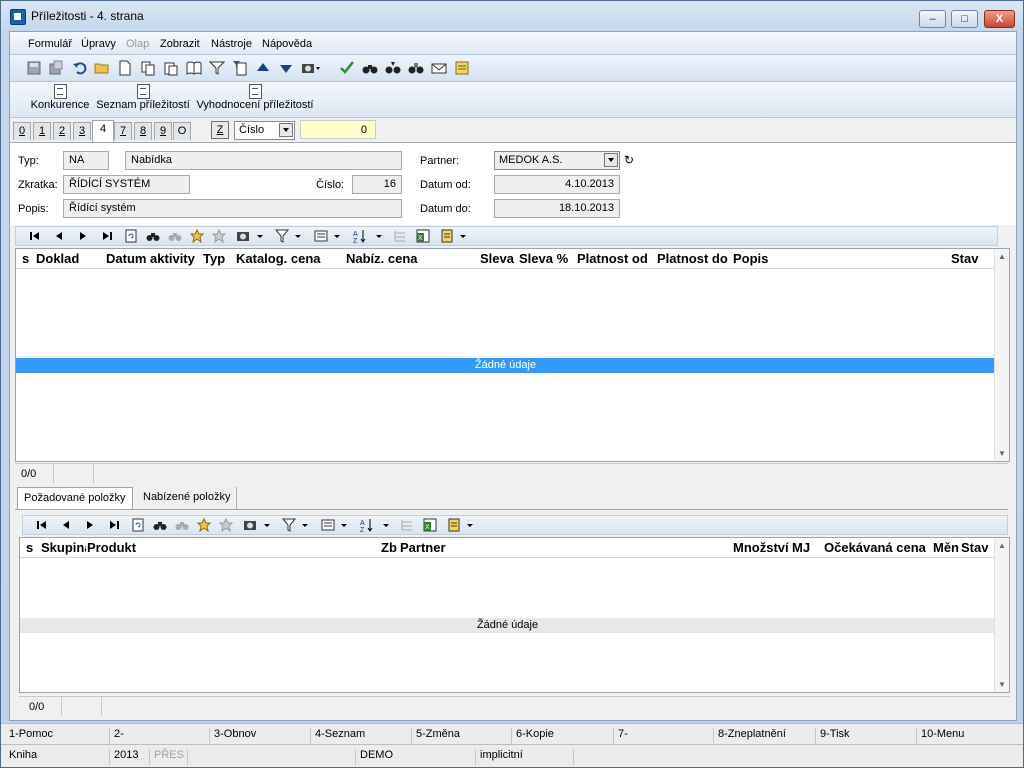 The width and height of the screenshot is (1024, 768). I want to click on paste-icon, so click(171, 68).